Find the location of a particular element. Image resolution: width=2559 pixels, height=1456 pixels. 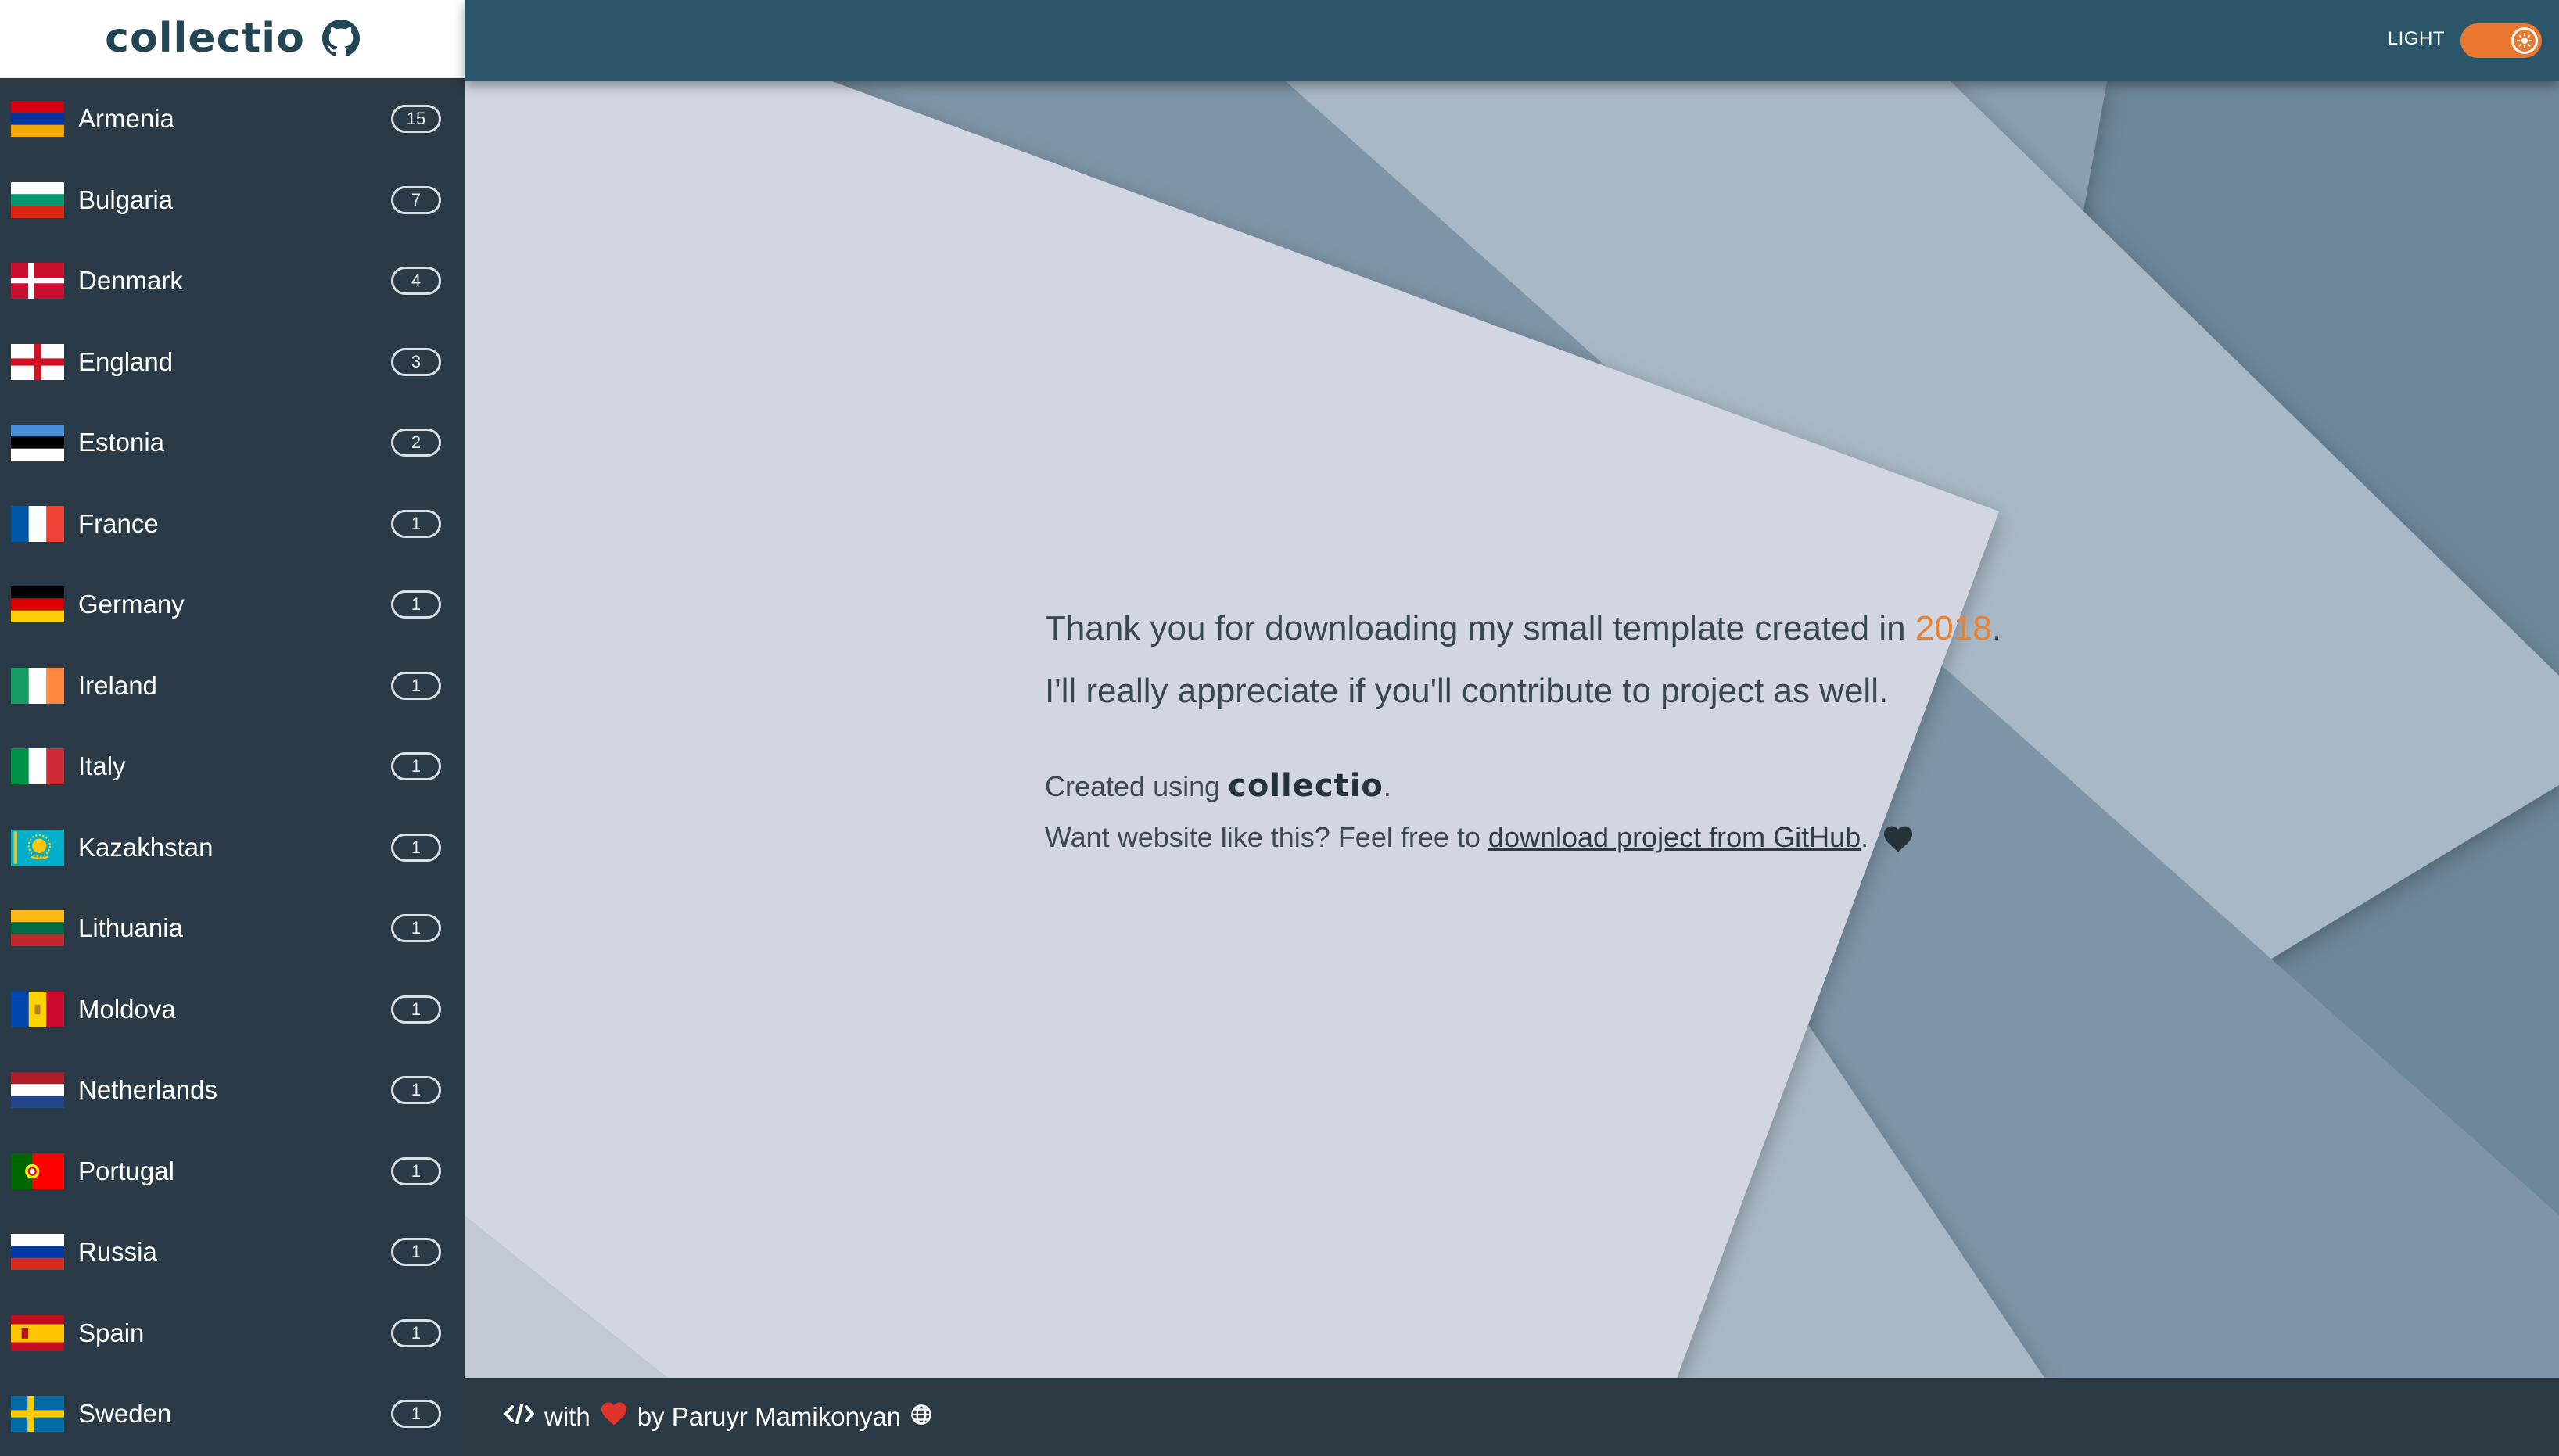

sidebar-item-italy: Italy 1 is located at coordinates (232, 766).